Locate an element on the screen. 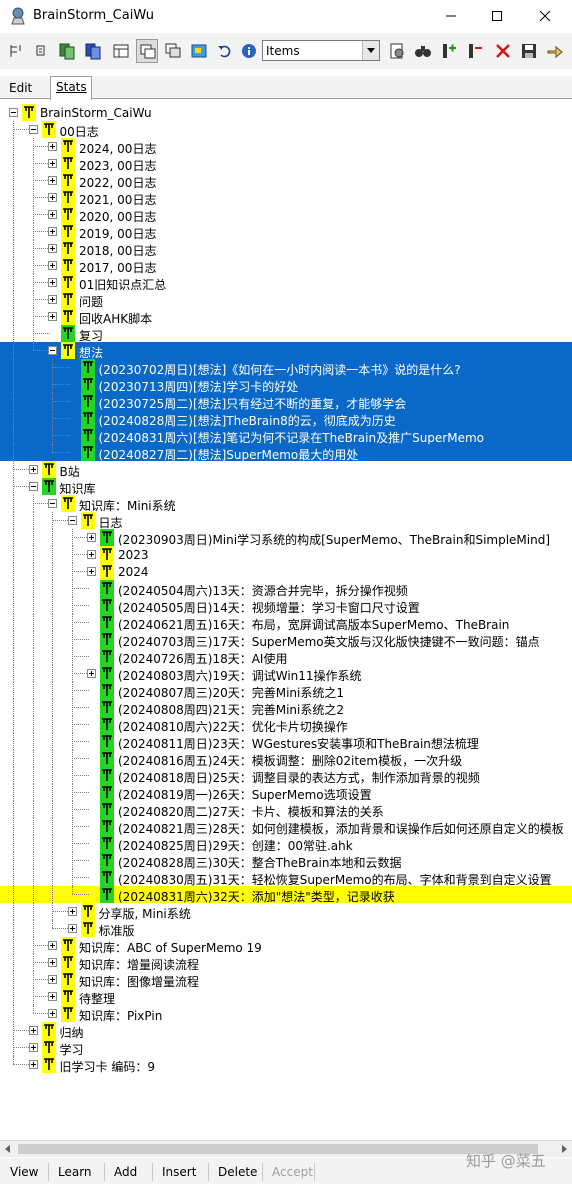 Image resolution: width=572 pixels, height=1184 pixels. tree-row: (20240808周四)21天：完善Mini系统之2 is located at coordinates (286, 708).